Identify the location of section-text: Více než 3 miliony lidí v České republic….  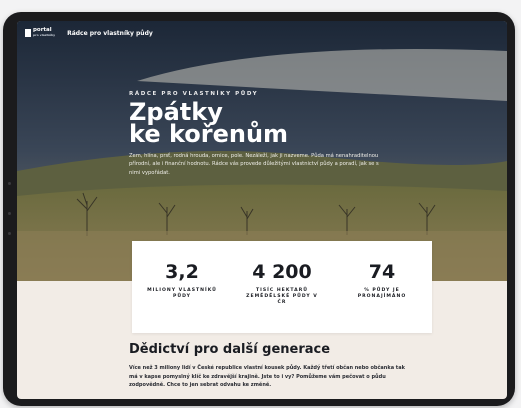
(267, 377).